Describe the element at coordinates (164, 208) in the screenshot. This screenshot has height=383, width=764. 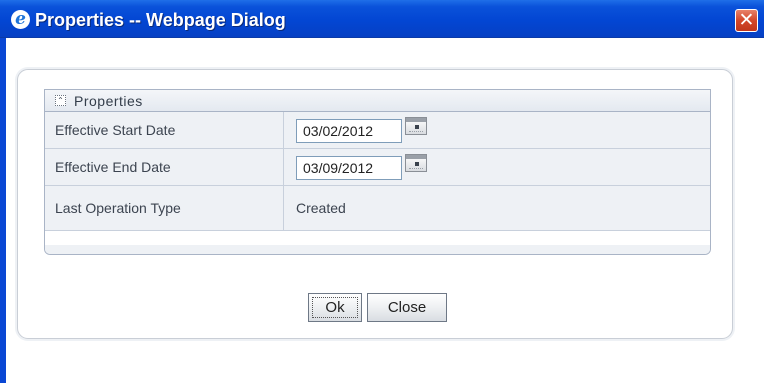
I see `row-label: Last Operation Type` at that location.